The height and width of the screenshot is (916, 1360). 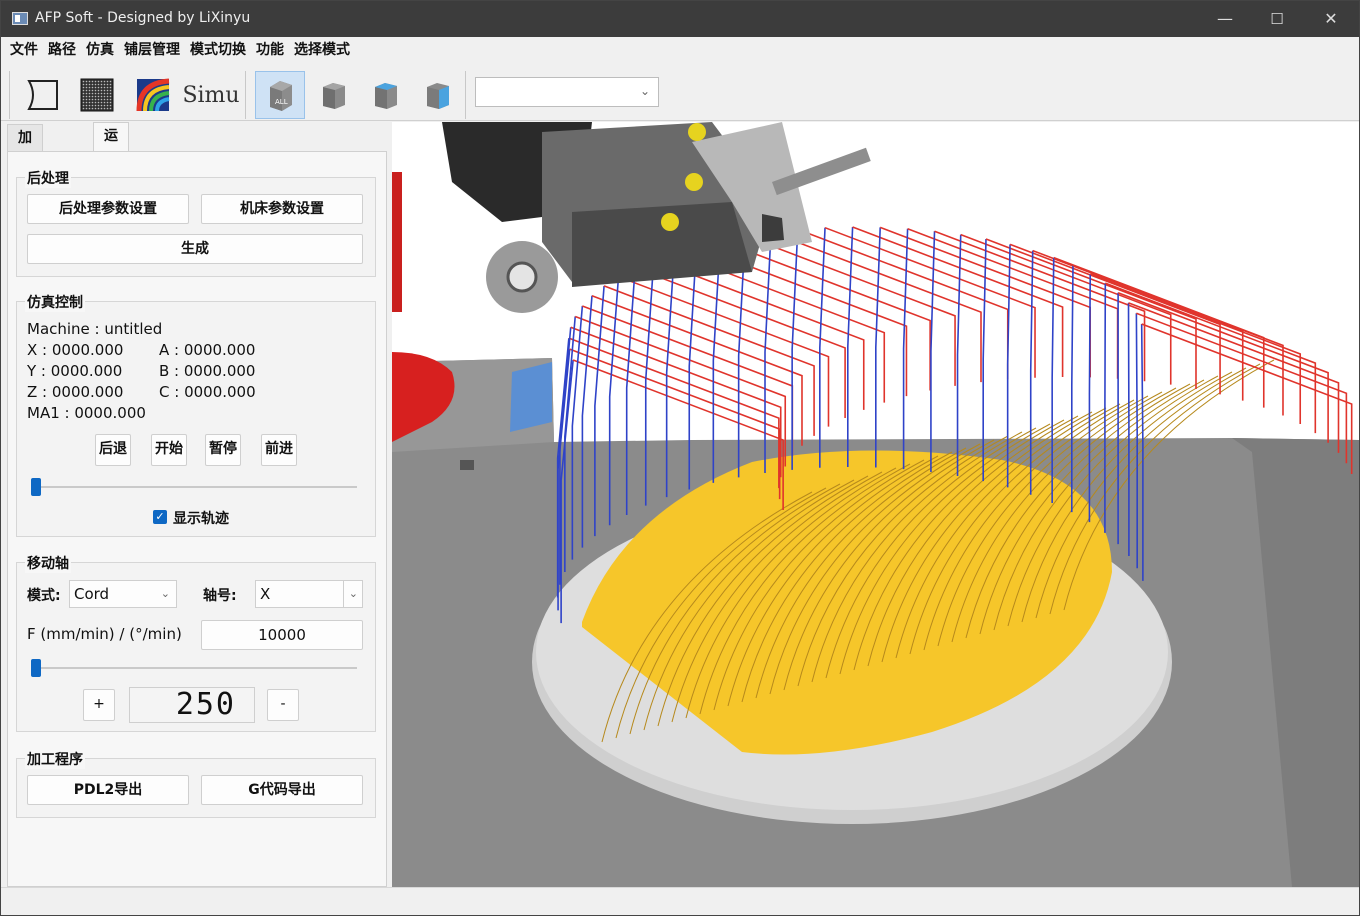 What do you see at coordinates (44, 596) in the screenshot?
I see `mode-label: 模式:` at bounding box center [44, 596].